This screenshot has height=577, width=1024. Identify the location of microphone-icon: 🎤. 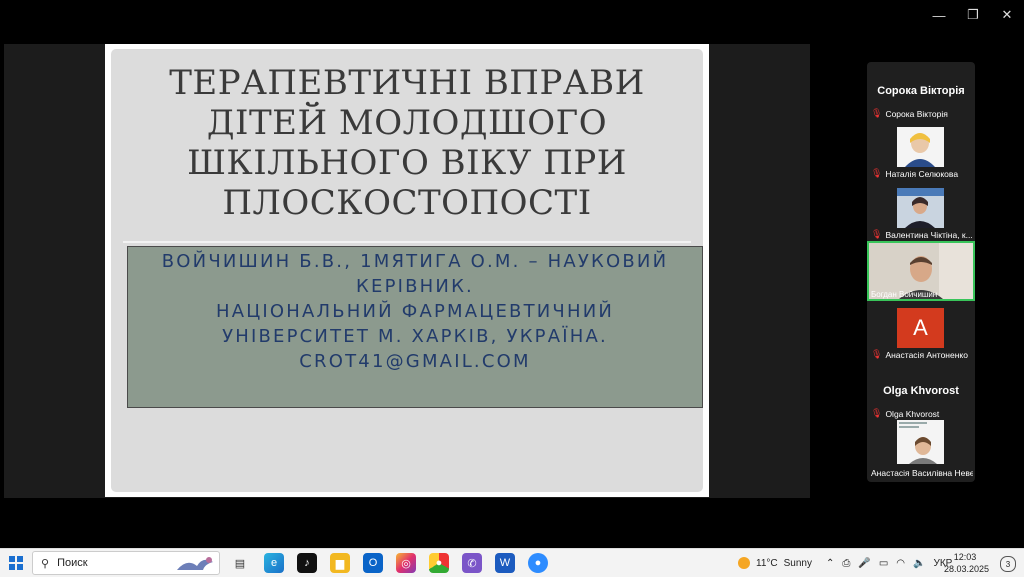
(864, 563).